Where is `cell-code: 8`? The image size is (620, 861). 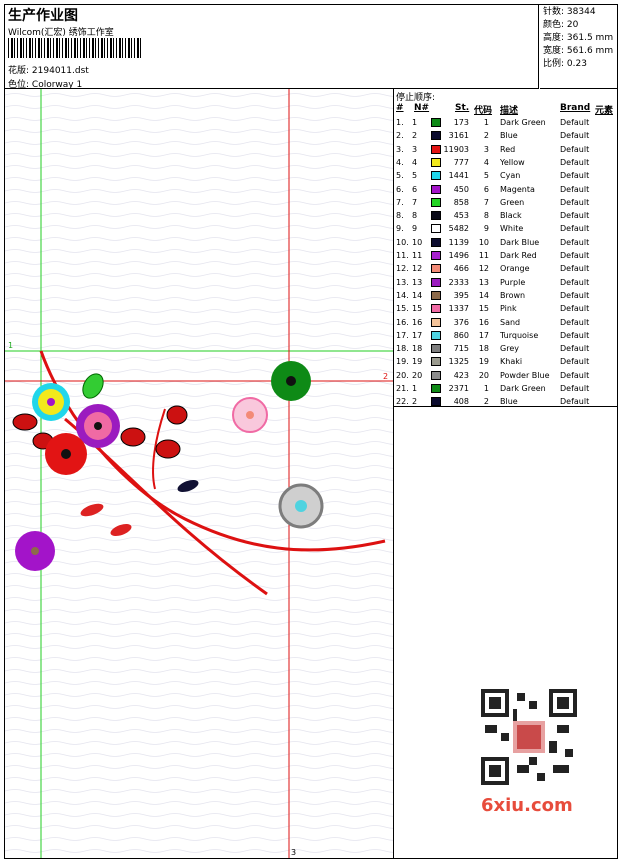 cell-code: 8 is located at coordinates (486, 216).